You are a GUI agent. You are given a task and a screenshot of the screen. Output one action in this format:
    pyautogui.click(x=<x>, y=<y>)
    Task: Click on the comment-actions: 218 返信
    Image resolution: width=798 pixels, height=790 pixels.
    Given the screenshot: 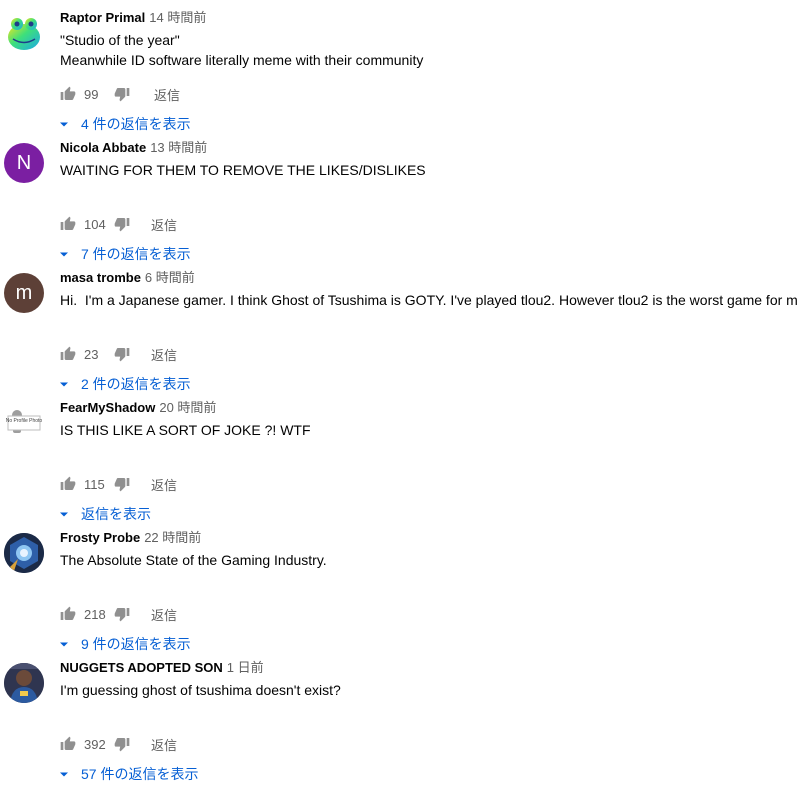 What is the action you would take?
    pyautogui.click(x=118, y=614)
    